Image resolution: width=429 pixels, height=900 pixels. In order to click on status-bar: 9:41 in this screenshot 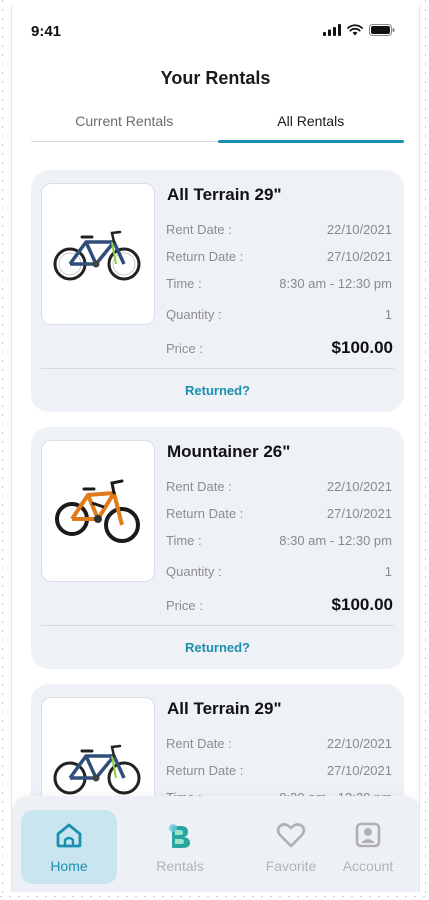, I will do `click(215, 30)`.